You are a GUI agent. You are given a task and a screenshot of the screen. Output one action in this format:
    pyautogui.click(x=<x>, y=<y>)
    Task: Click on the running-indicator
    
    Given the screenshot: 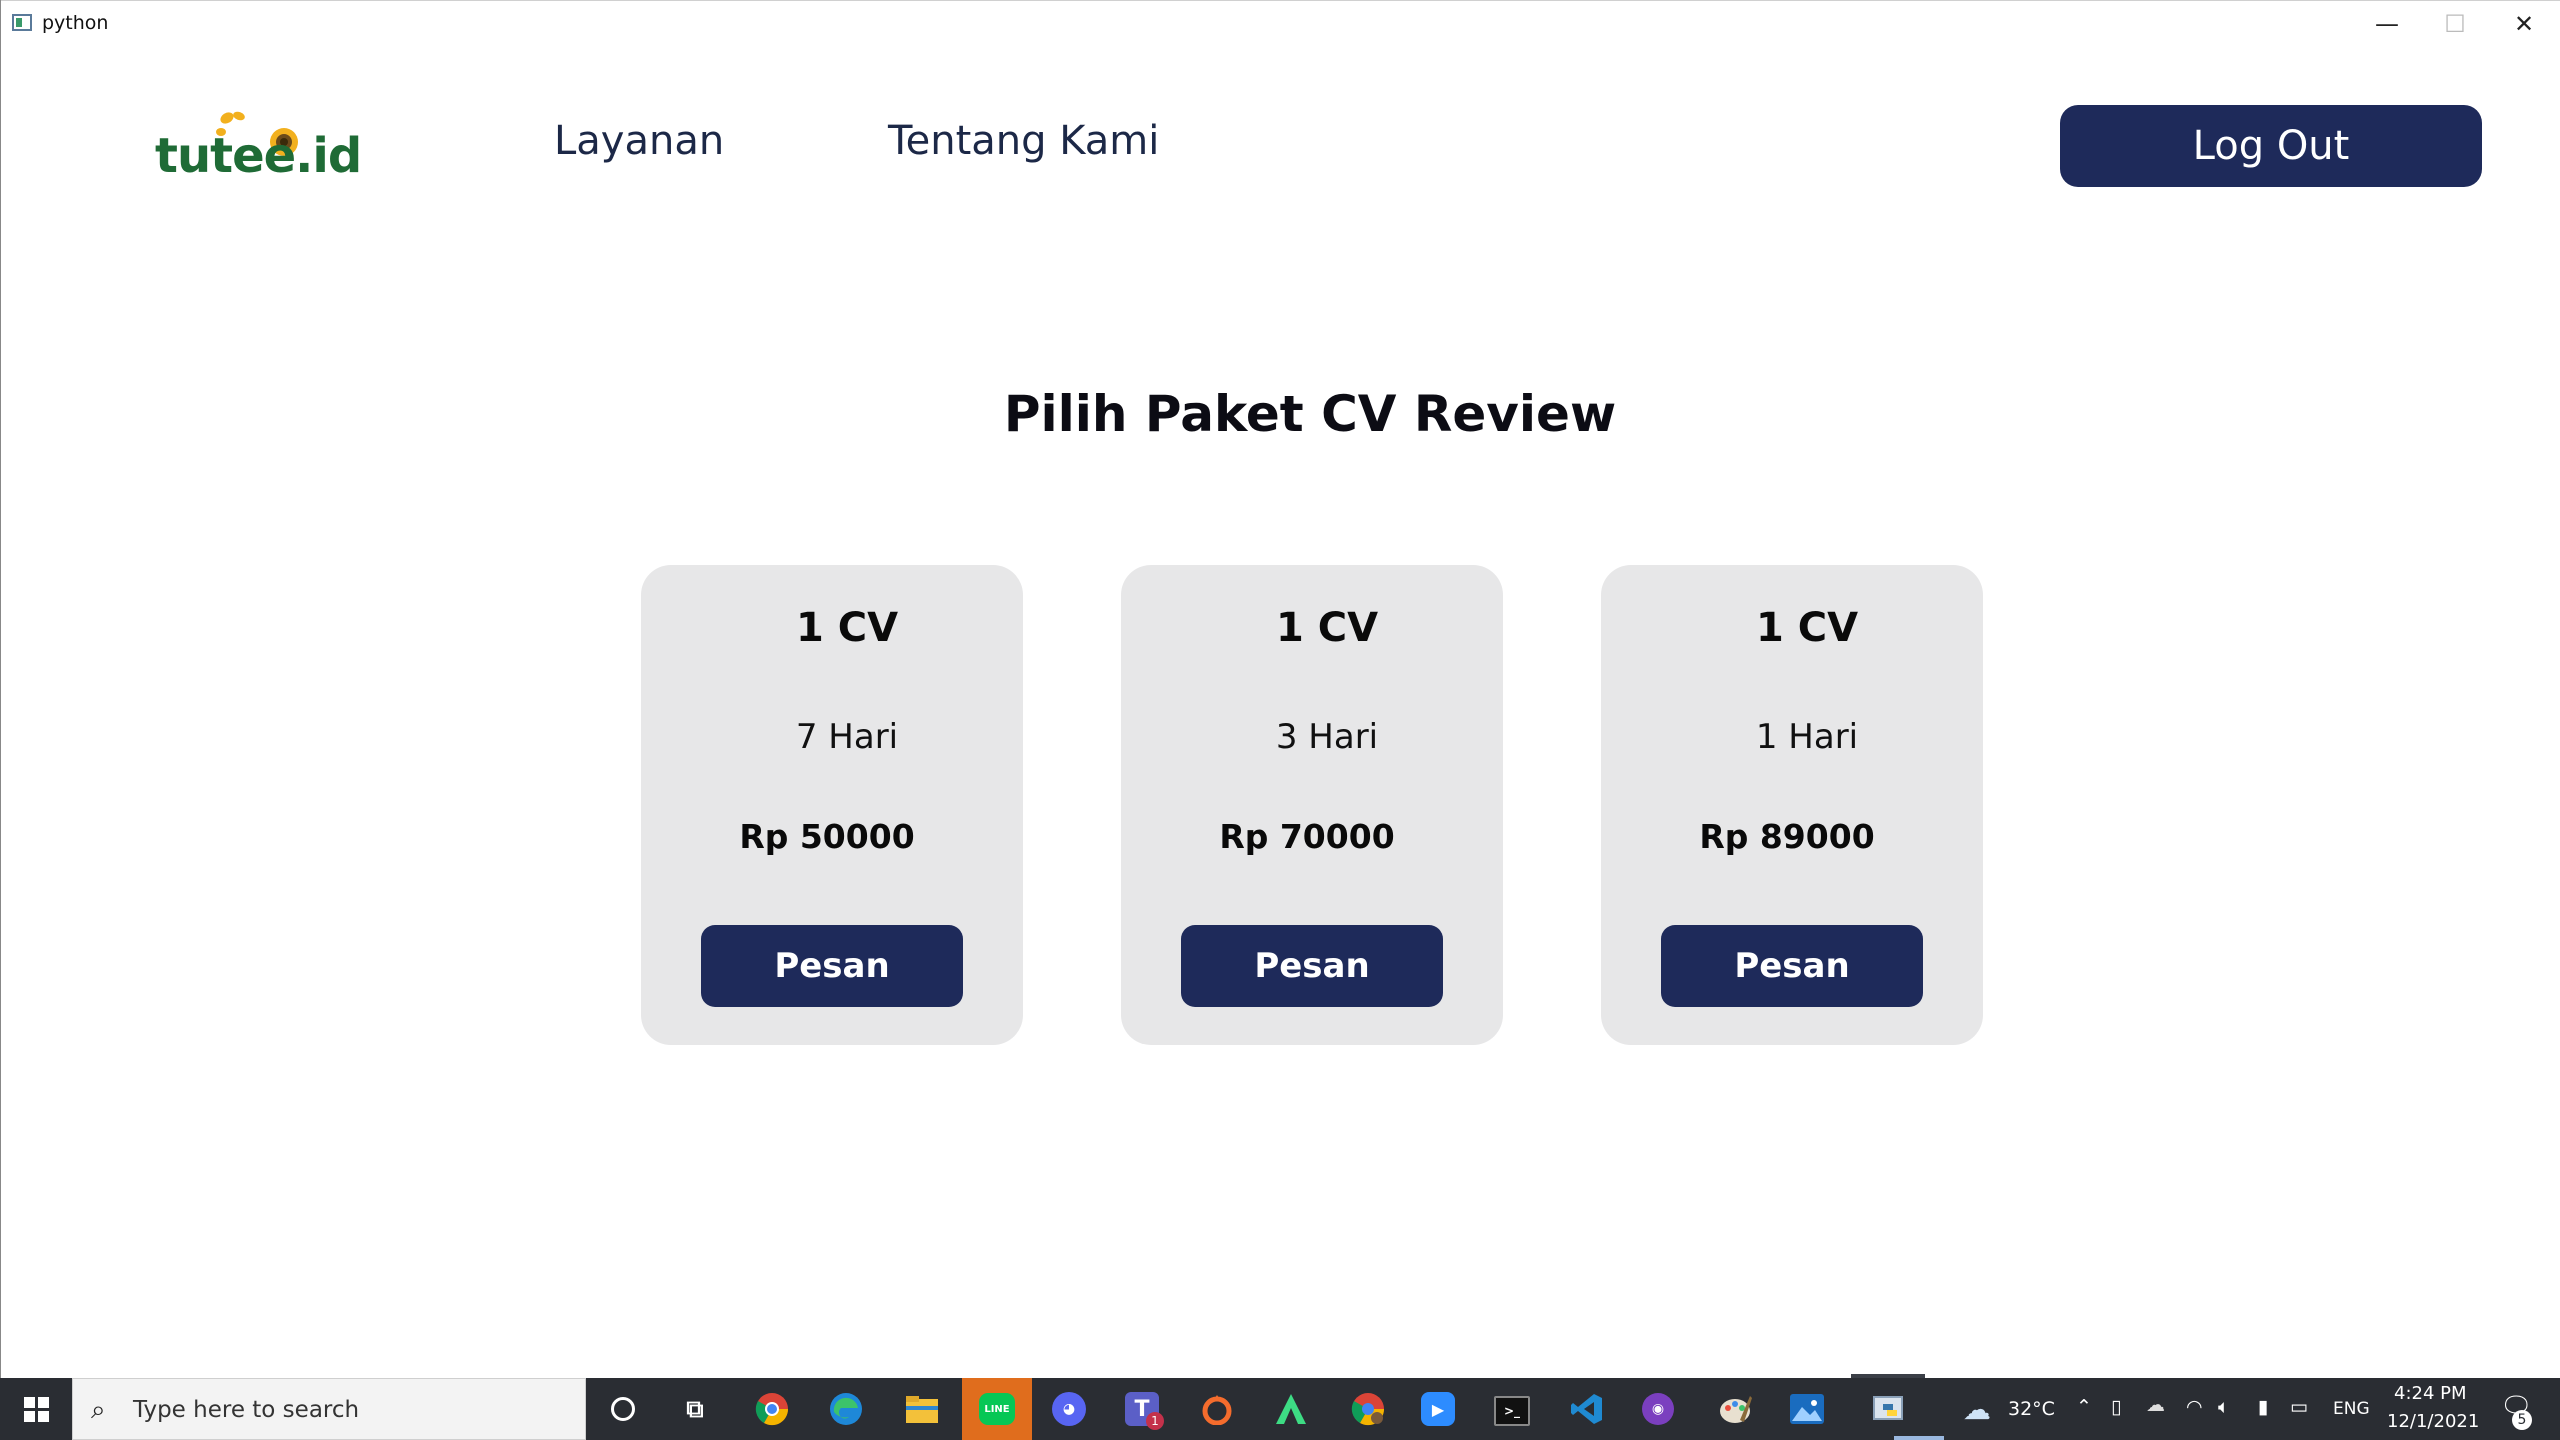 What is the action you would take?
    pyautogui.click(x=1919, y=1438)
    